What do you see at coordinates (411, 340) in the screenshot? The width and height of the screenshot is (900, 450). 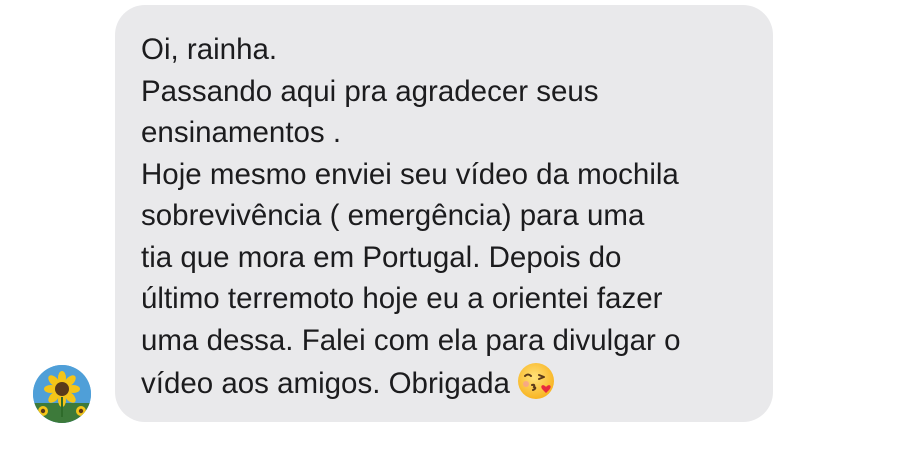 I see `message-line: uma dessa. Falei com ela para divulgar o` at bounding box center [411, 340].